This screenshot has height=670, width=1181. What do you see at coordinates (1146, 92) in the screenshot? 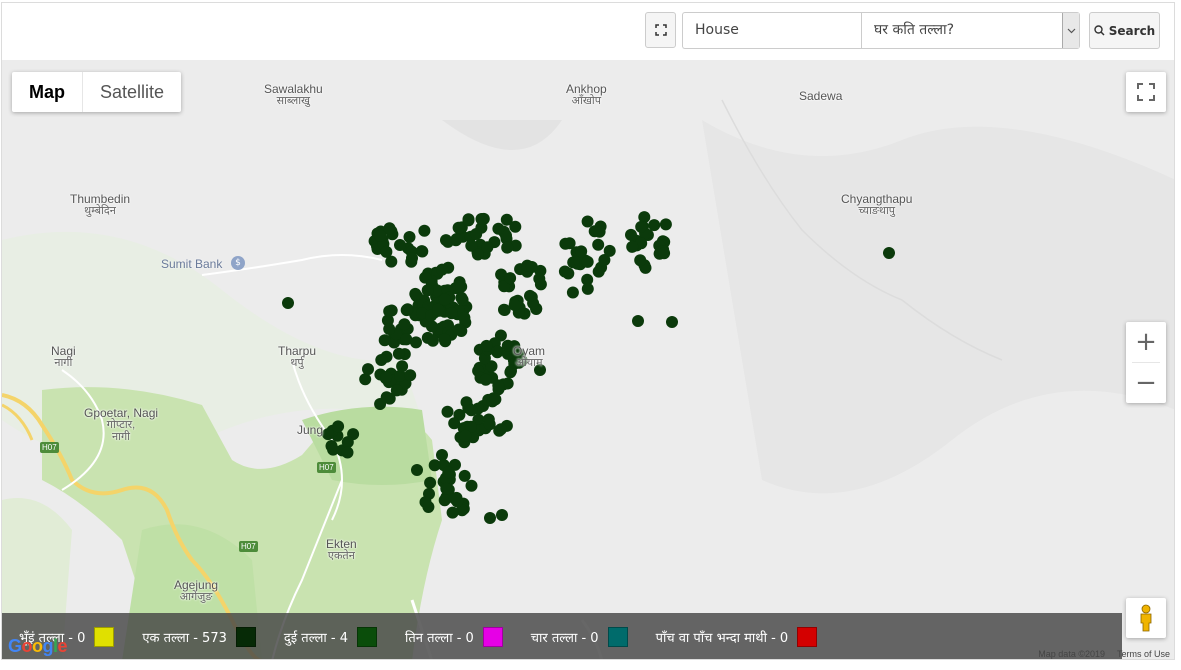
I see `fullscreen-button` at bounding box center [1146, 92].